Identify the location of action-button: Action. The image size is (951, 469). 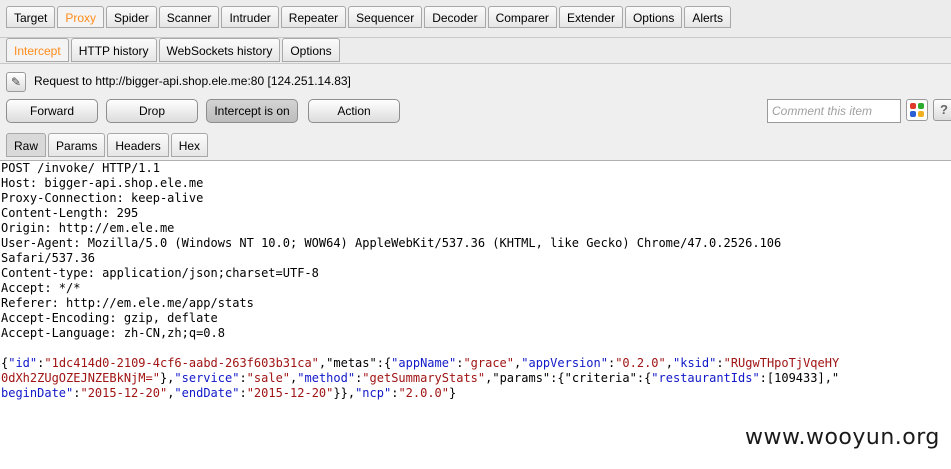
(354, 111).